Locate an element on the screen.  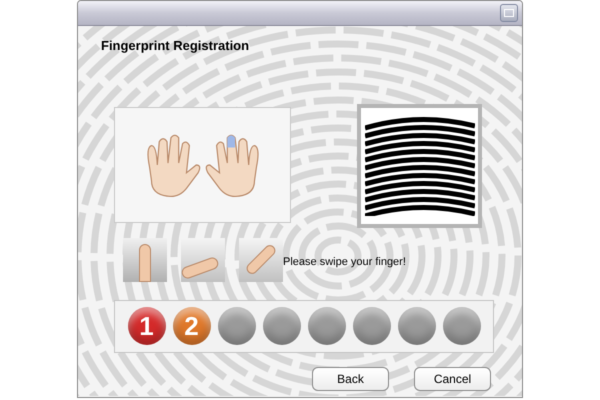
dialog-button: Back is located at coordinates (350, 378).